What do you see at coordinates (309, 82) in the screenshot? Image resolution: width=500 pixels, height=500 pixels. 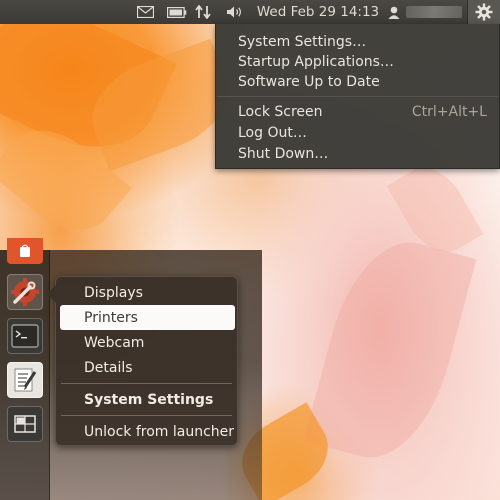 I see `menu-item-software-up-to-date: Software Up to Date` at bounding box center [309, 82].